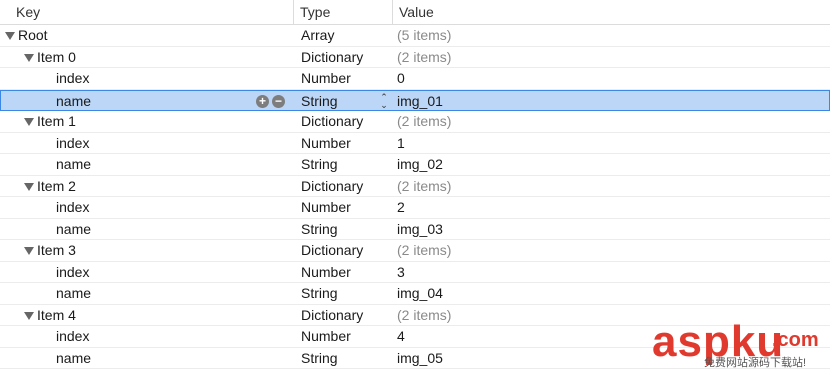  What do you see at coordinates (607, 207) in the screenshot?
I see `value-cell: 2` at bounding box center [607, 207].